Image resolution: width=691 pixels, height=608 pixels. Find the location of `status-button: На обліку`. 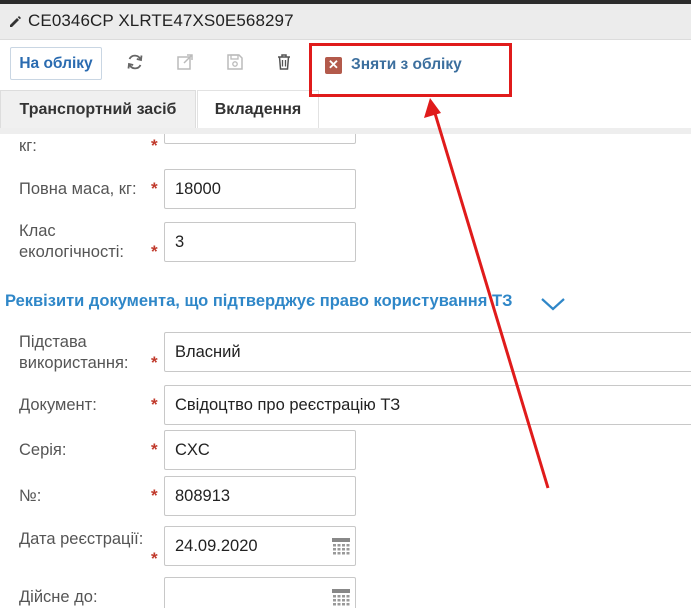

status-button: На обліку is located at coordinates (56, 63).